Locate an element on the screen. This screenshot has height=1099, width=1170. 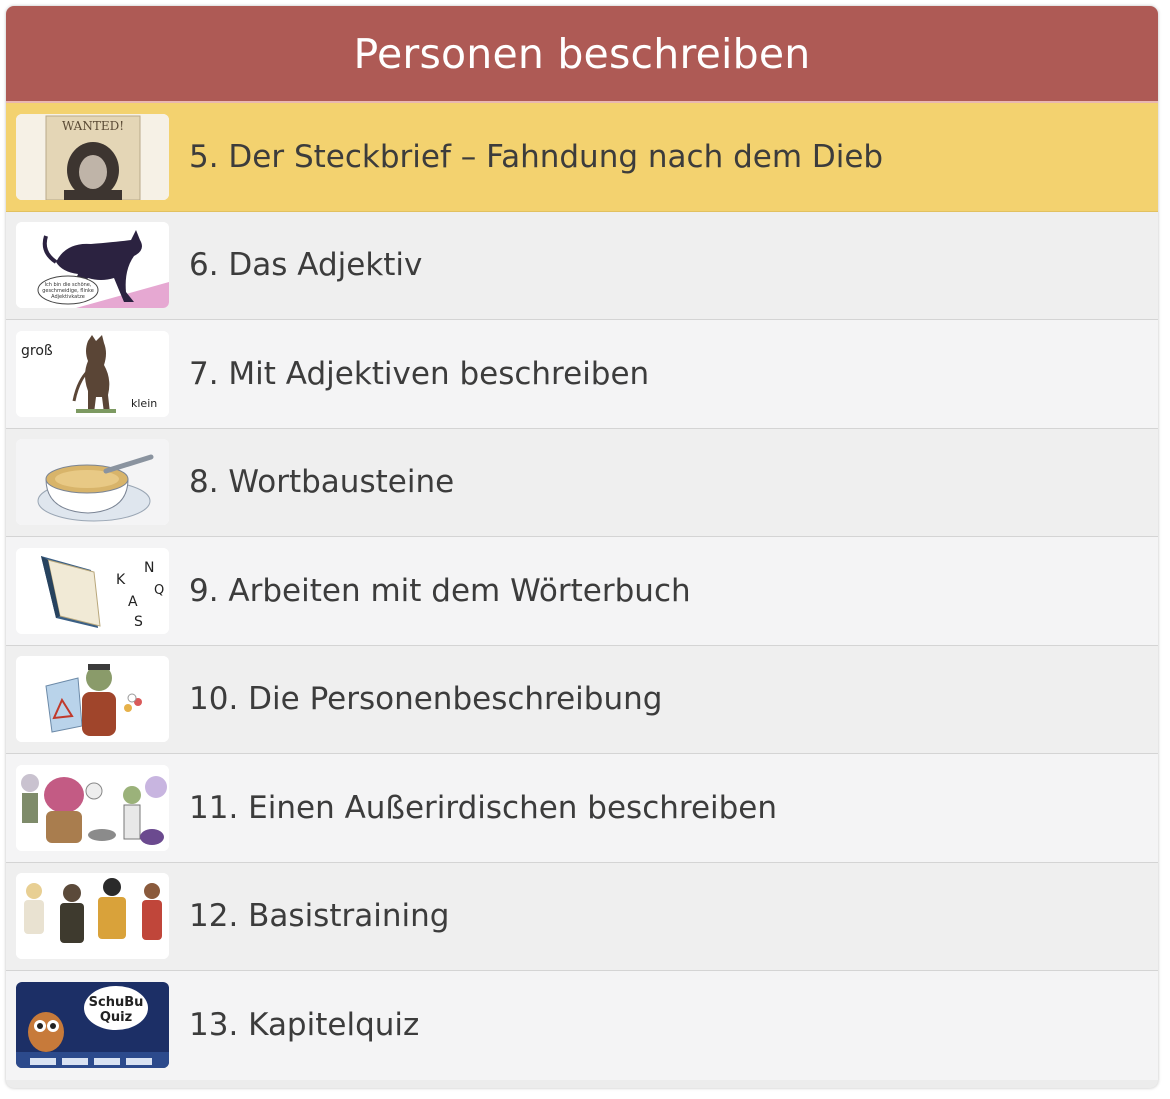
svg-text: Adjektivkatze is located at coordinates (68, 297).